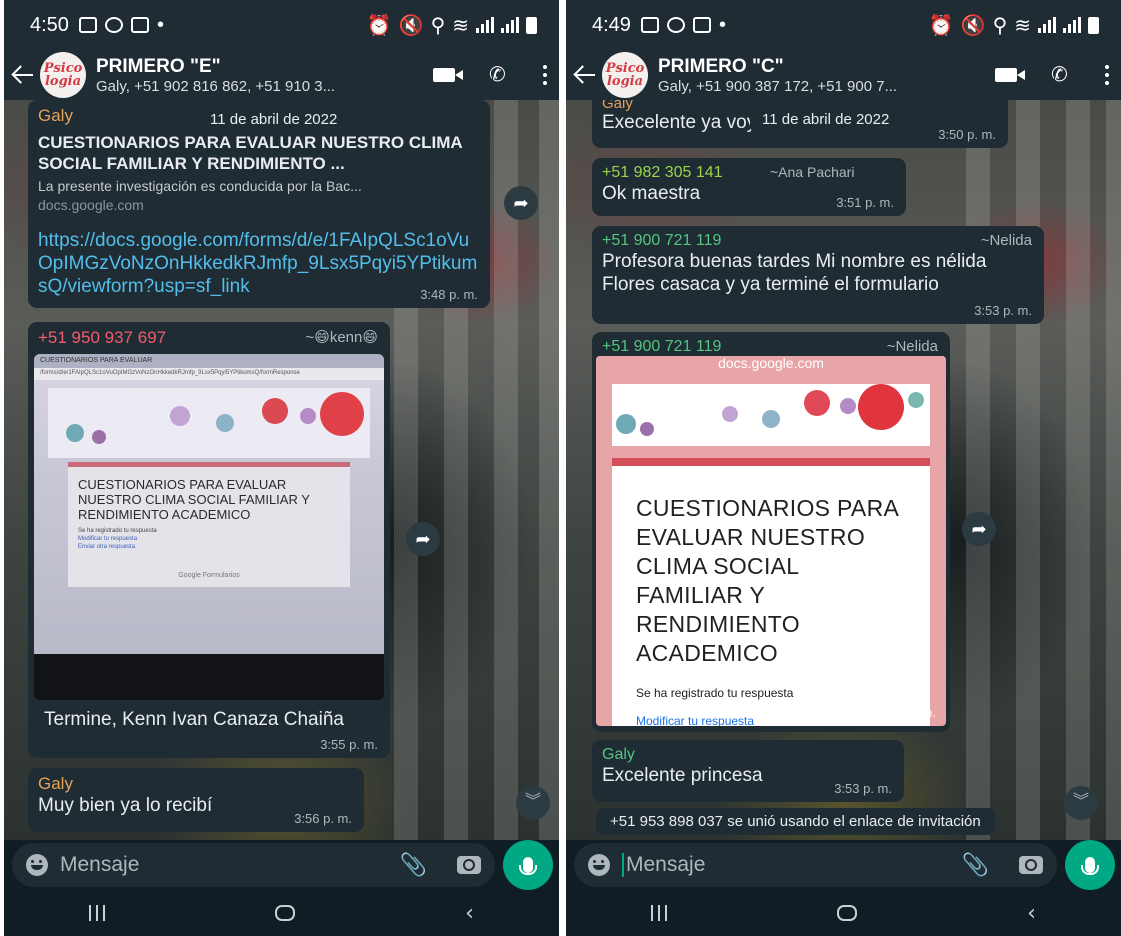 This screenshot has width=1121, height=936. What do you see at coordinates (662, 240) in the screenshot?
I see `message-sender: +51 900 721 119` at bounding box center [662, 240].